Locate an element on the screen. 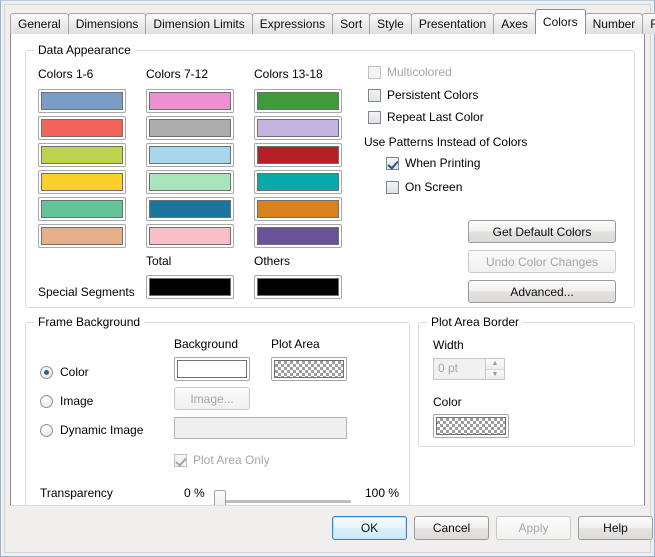  color-swatch-16-fill is located at coordinates (298, 182).